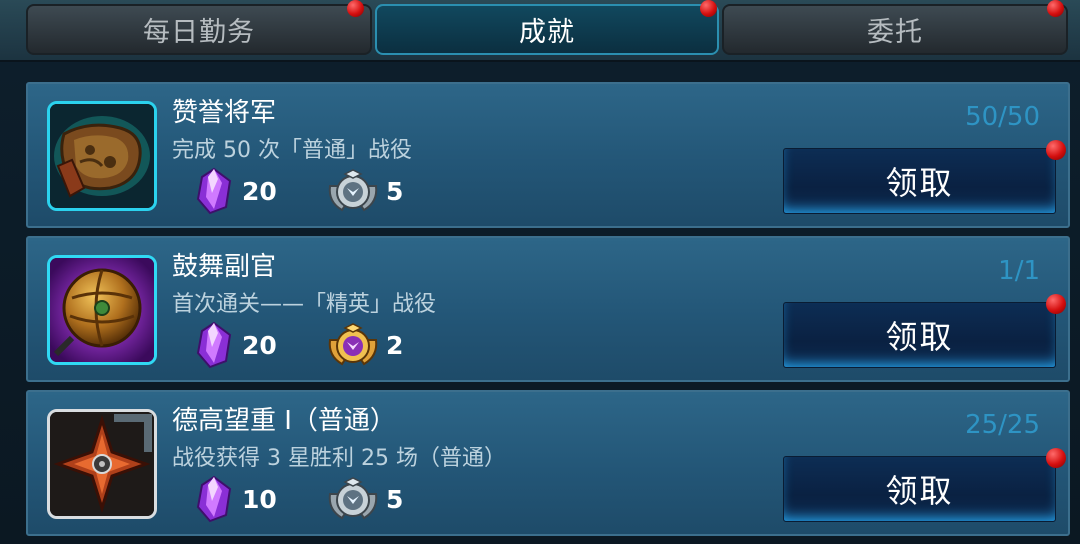 This screenshot has width=1080, height=544. I want to click on achievement-description: 首次通关——「精英」战役, so click(304, 304).